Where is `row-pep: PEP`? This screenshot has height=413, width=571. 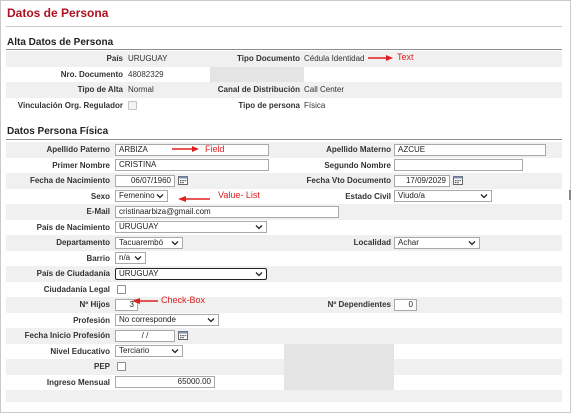 row-pep: PEP is located at coordinates (284, 367).